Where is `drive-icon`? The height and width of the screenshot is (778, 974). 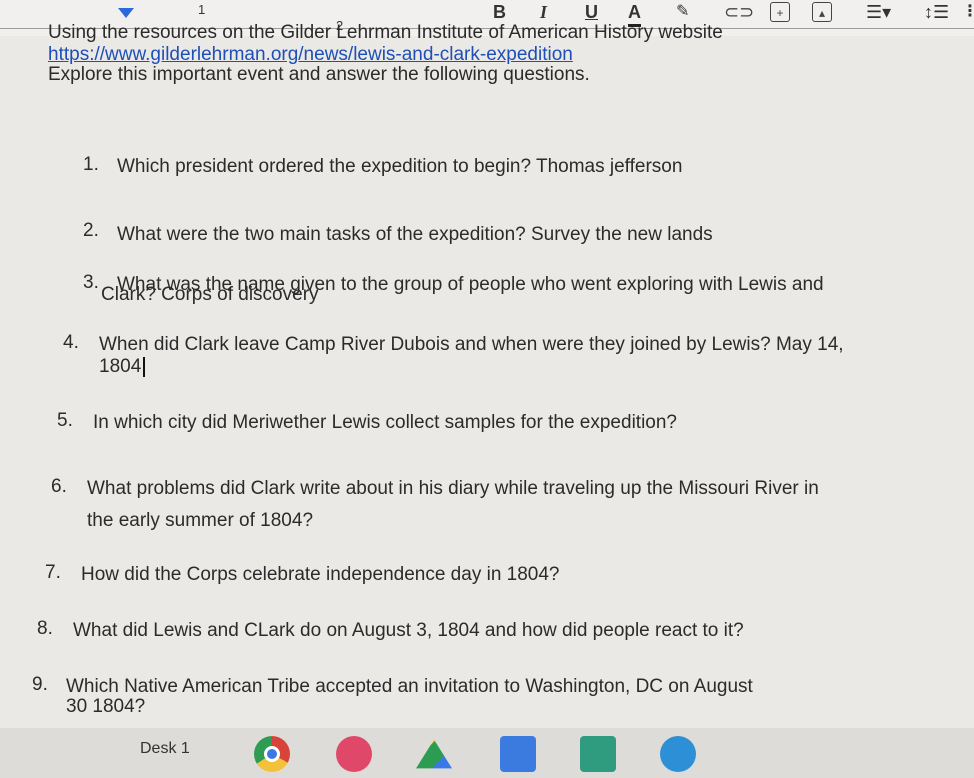
drive-icon is located at coordinates (434, 754).